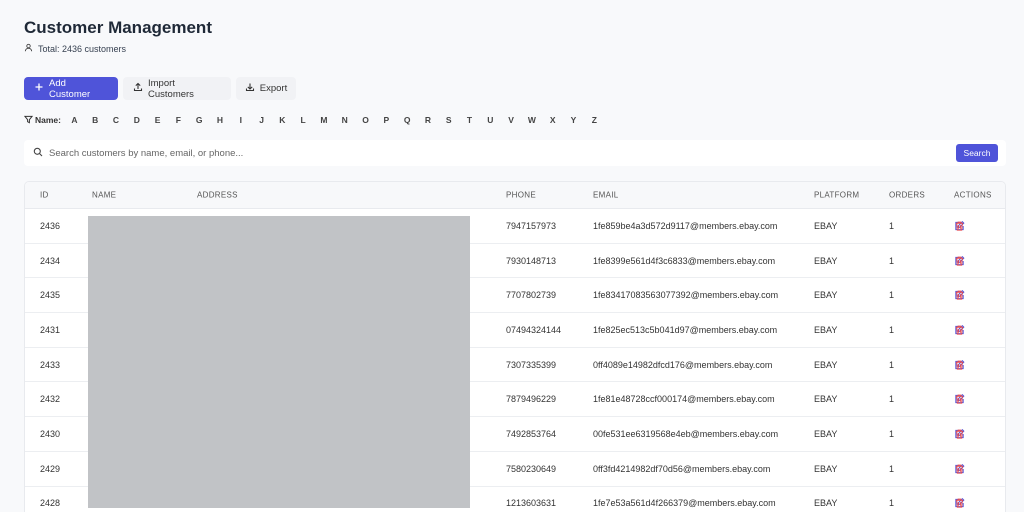 The image size is (1024, 512). Describe the element at coordinates (531, 364) in the screenshot. I see `cell-phone: 7307335399` at that location.